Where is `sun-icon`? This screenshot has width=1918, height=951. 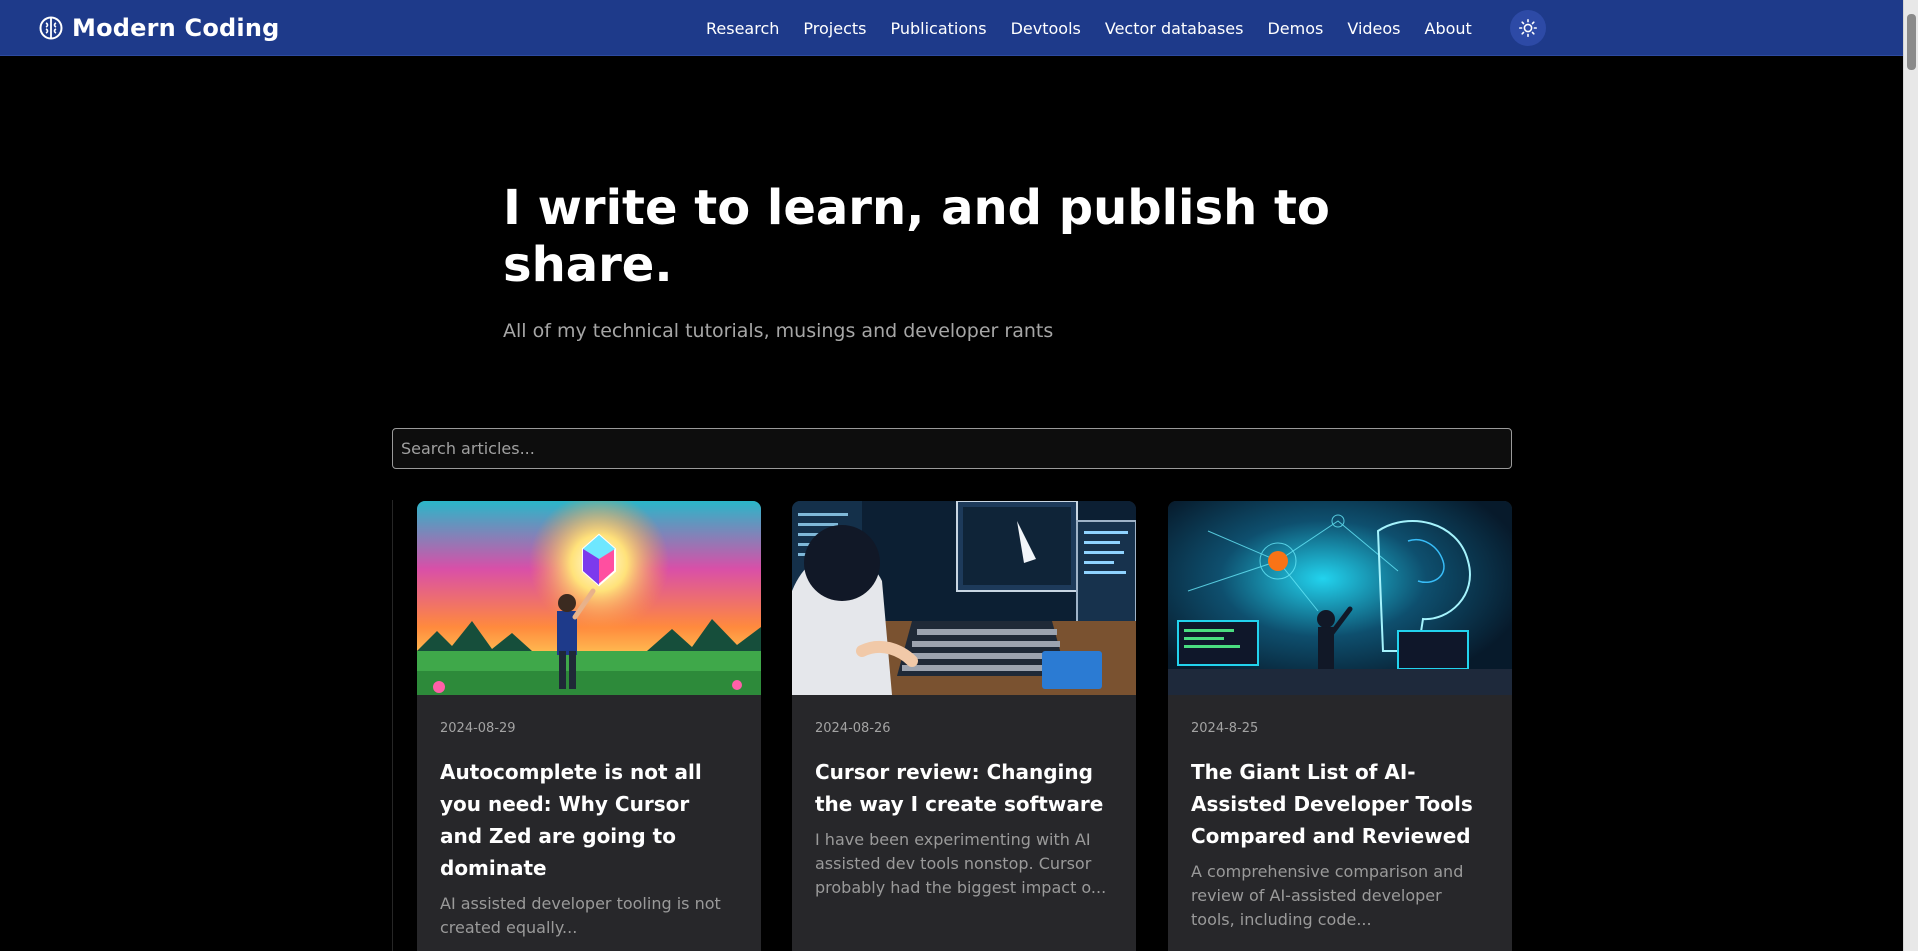
sun-icon is located at coordinates (1528, 28).